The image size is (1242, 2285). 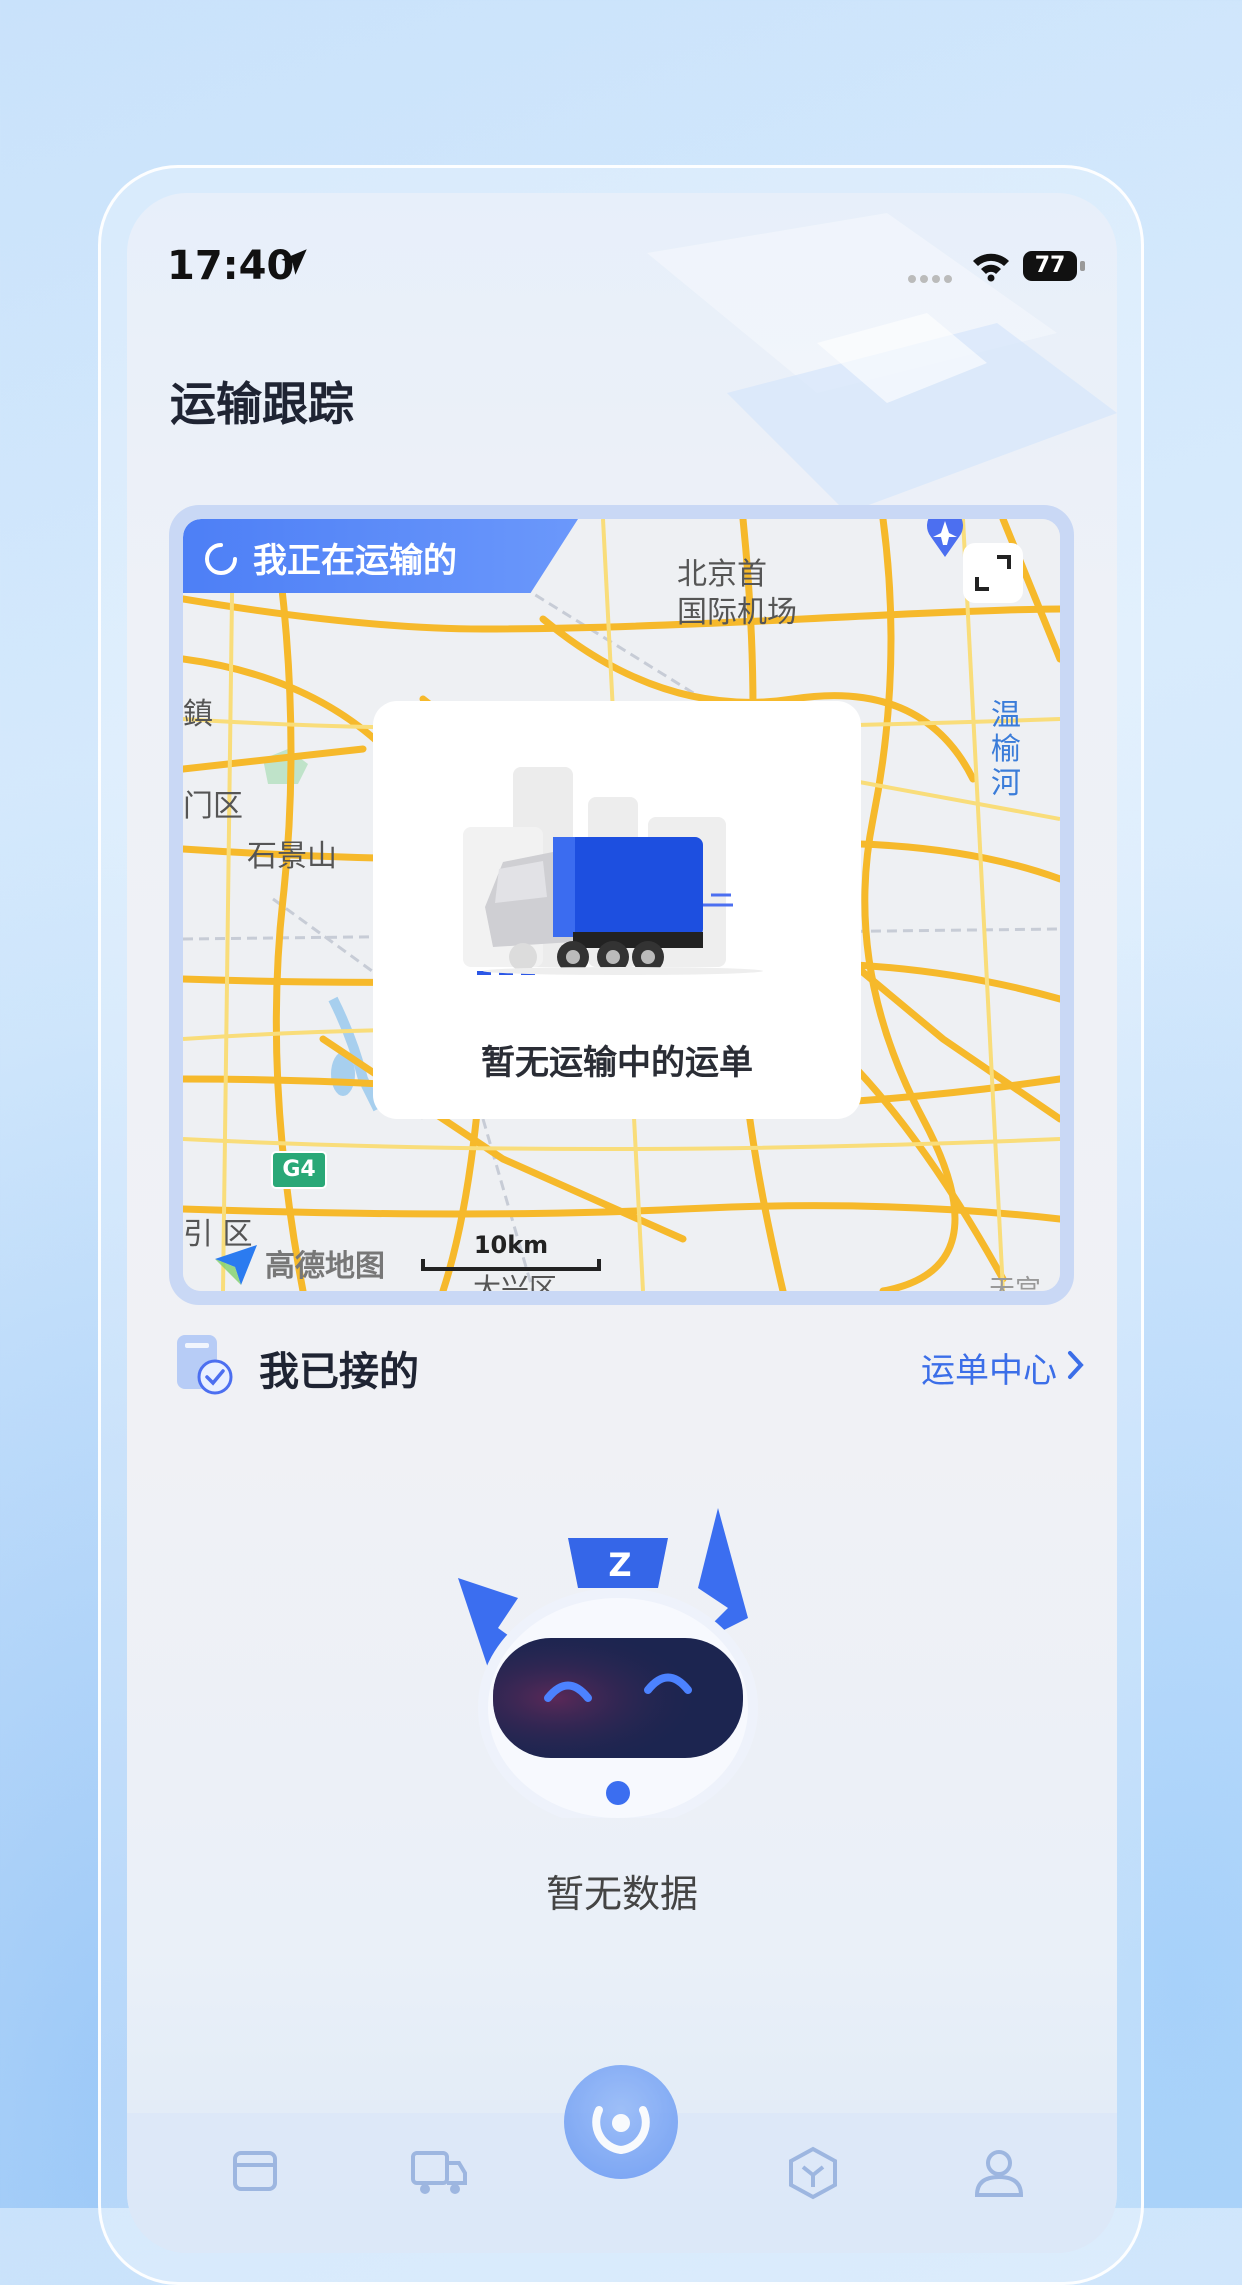 I want to click on map-label-town: 鎮, so click(x=198, y=714).